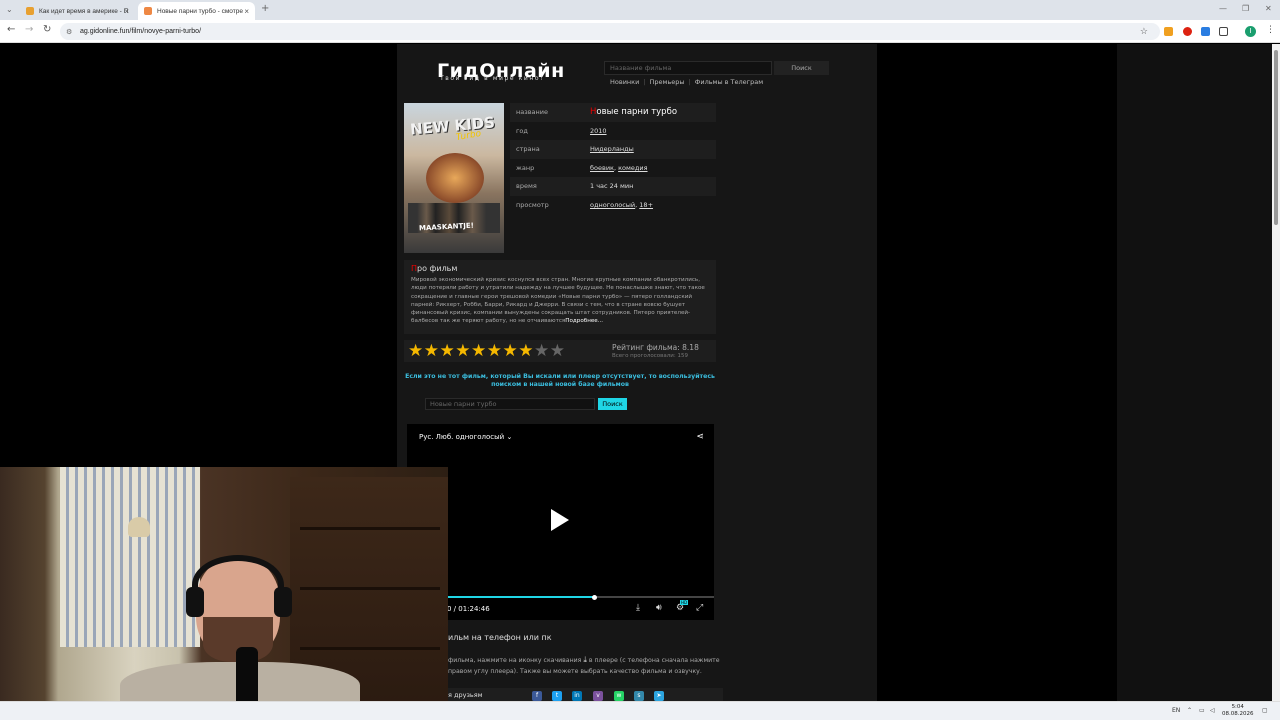 This screenshot has width=1280, height=720. What do you see at coordinates (1268, 8) in the screenshot?
I see `close-window-icon: ✕` at bounding box center [1268, 8].